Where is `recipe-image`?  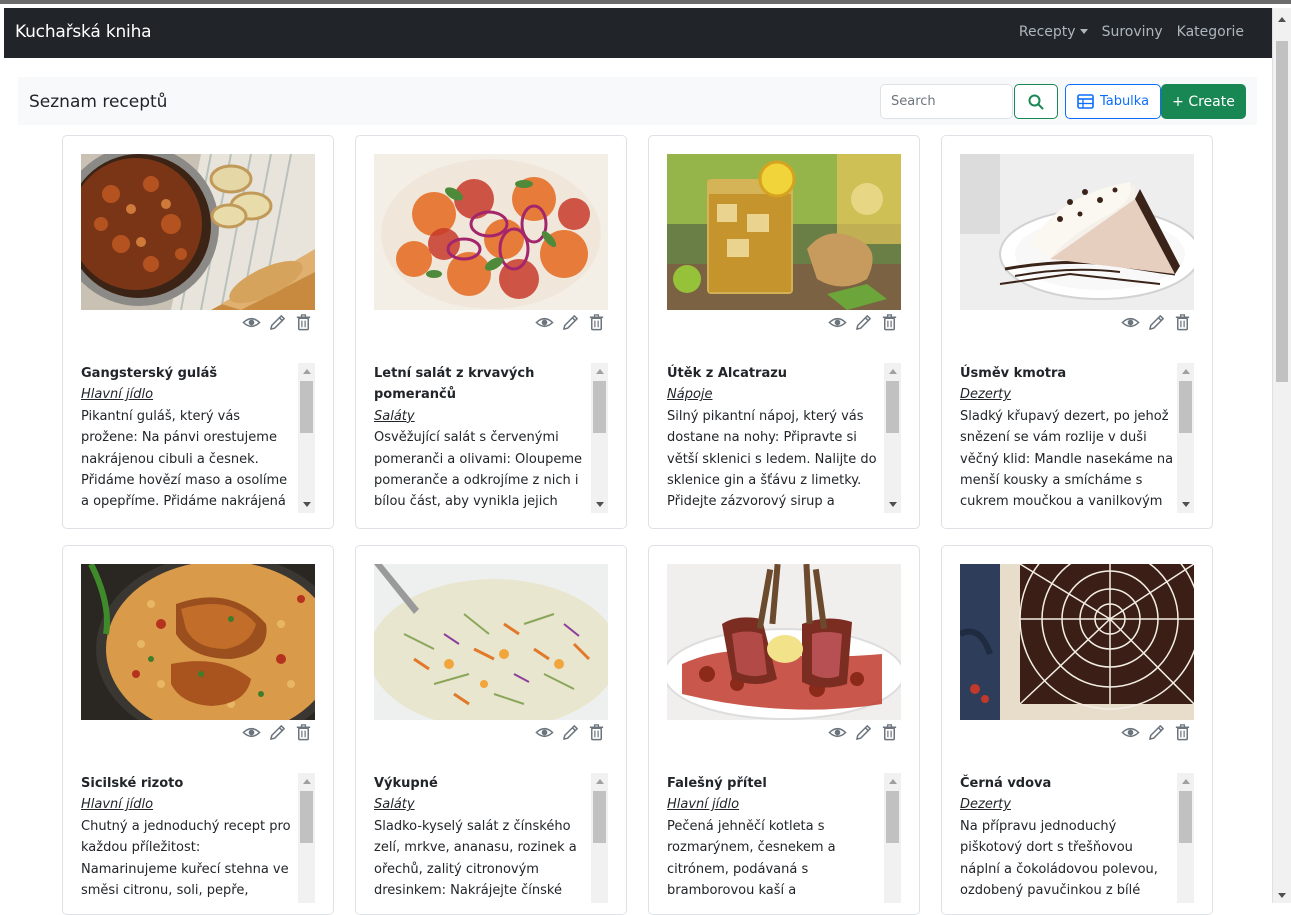 recipe-image is located at coordinates (198, 232).